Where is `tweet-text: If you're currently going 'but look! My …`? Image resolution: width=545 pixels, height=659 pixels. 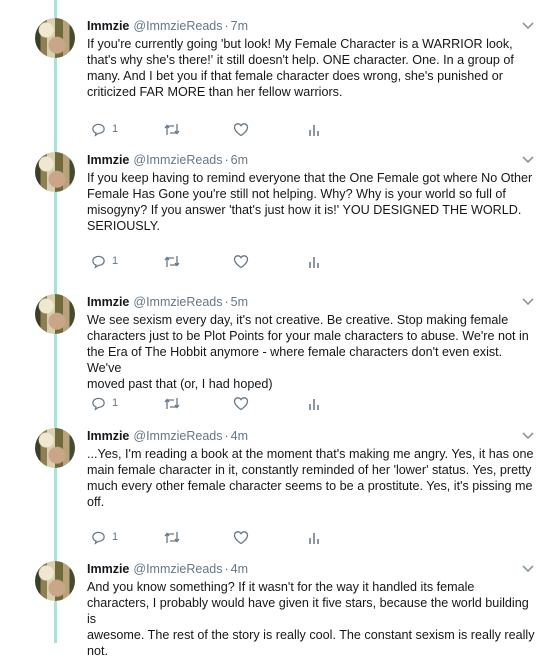 tweet-text: If you're currently going 'but look! My … is located at coordinates (300, 68).